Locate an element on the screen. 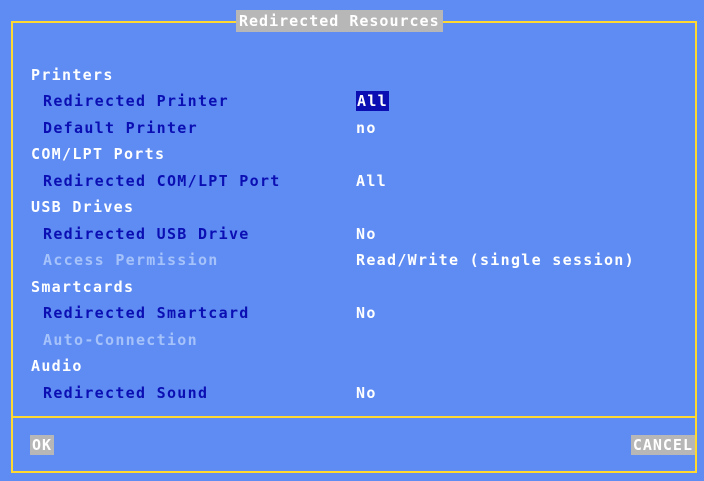 The image size is (704, 481). section-com-lpt-ports: COM/LPT Ports is located at coordinates (98, 154).